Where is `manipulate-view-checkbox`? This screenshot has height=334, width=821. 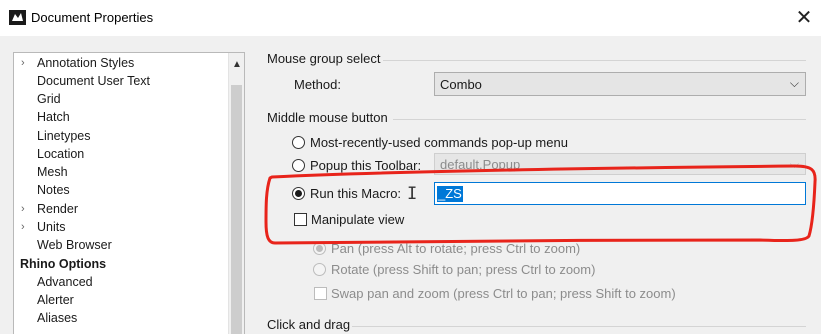
manipulate-view-checkbox is located at coordinates (300, 219).